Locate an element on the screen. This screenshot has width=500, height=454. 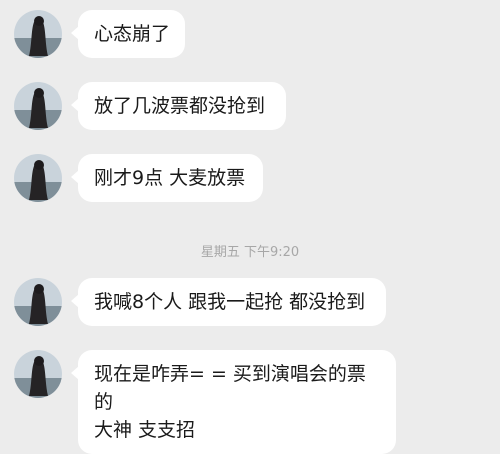
message-bubble: 现在是咋弄= = 买到演唱会的票的 大神 支支招 is located at coordinates (233, 402).